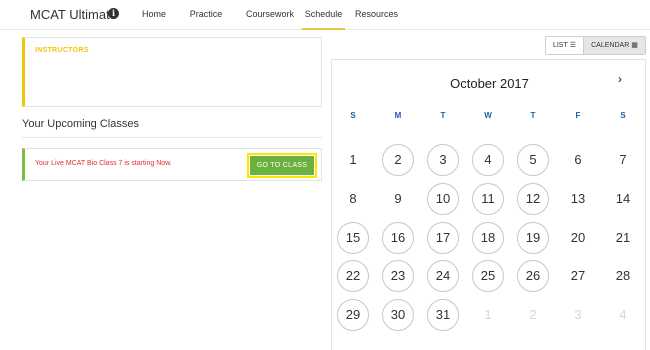  What do you see at coordinates (623, 159) in the screenshot?
I see `calendar-day: 7` at bounding box center [623, 159].